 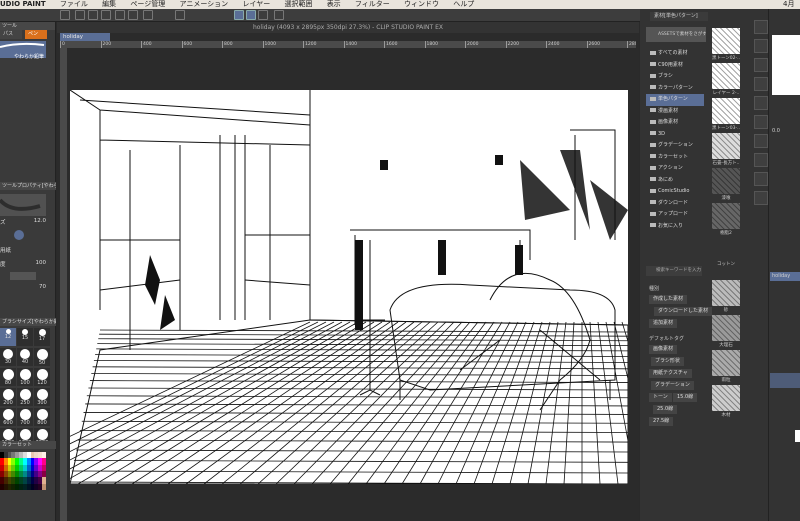 What do you see at coordinates (675, 54) in the screenshot?
I see `material-tree-item: すべての素材` at bounding box center [675, 54].